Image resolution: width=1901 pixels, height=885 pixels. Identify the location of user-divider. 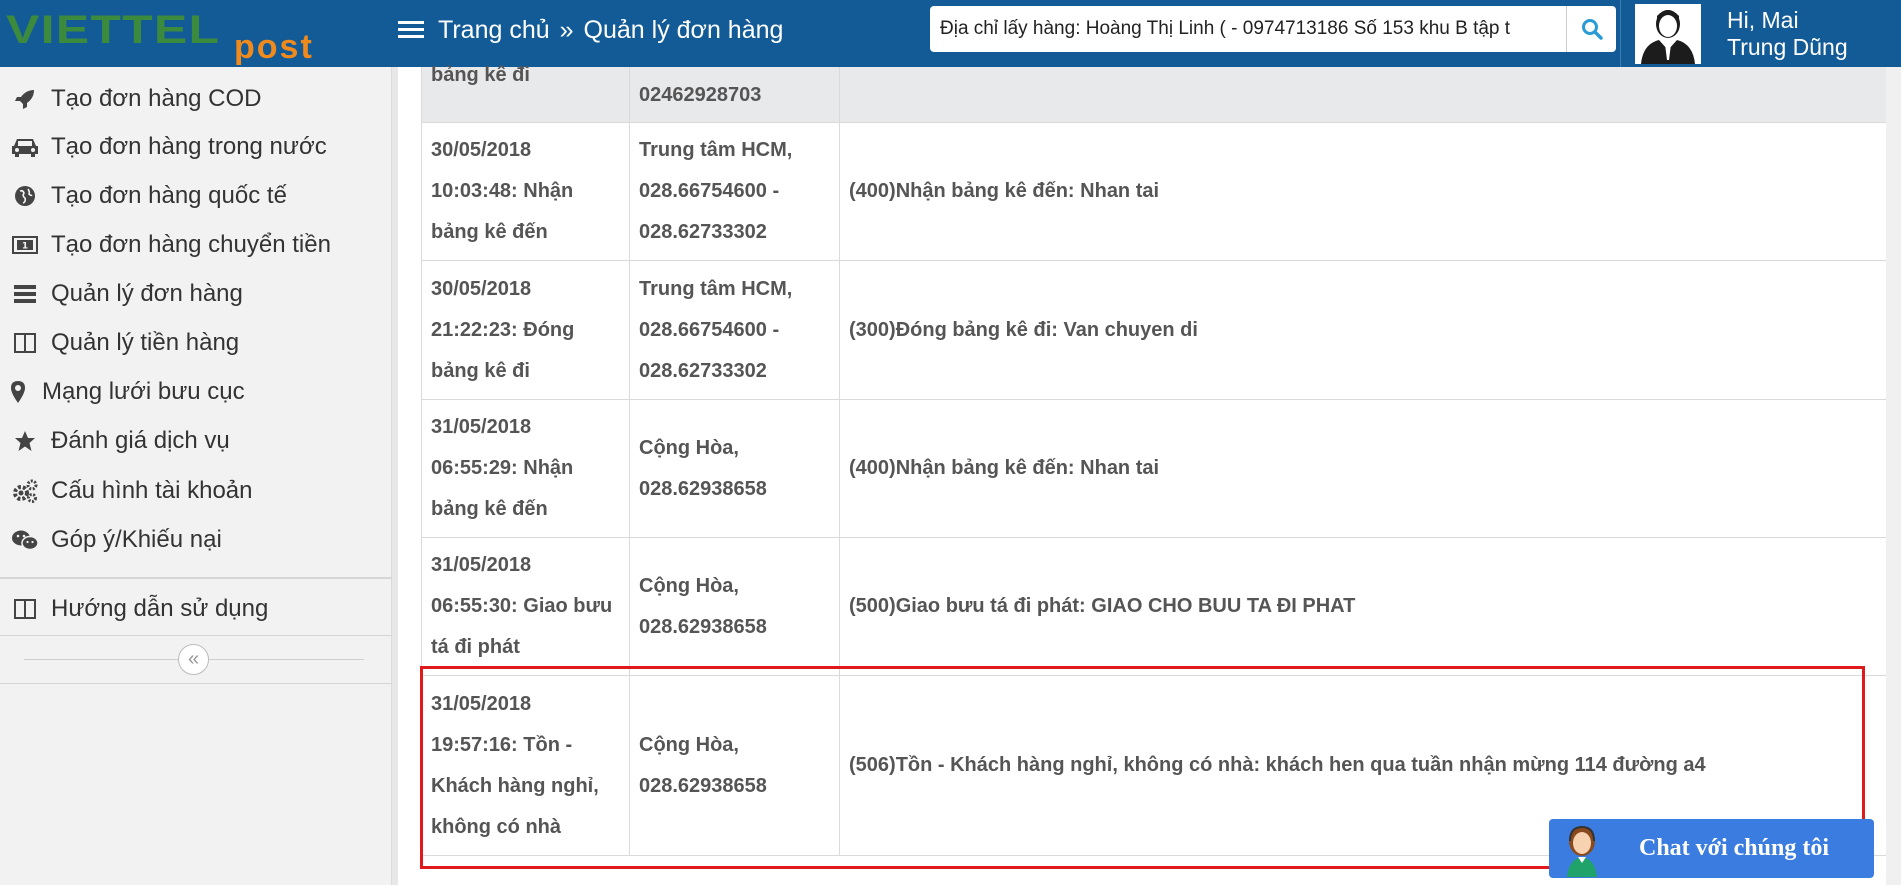
(1620, 33).